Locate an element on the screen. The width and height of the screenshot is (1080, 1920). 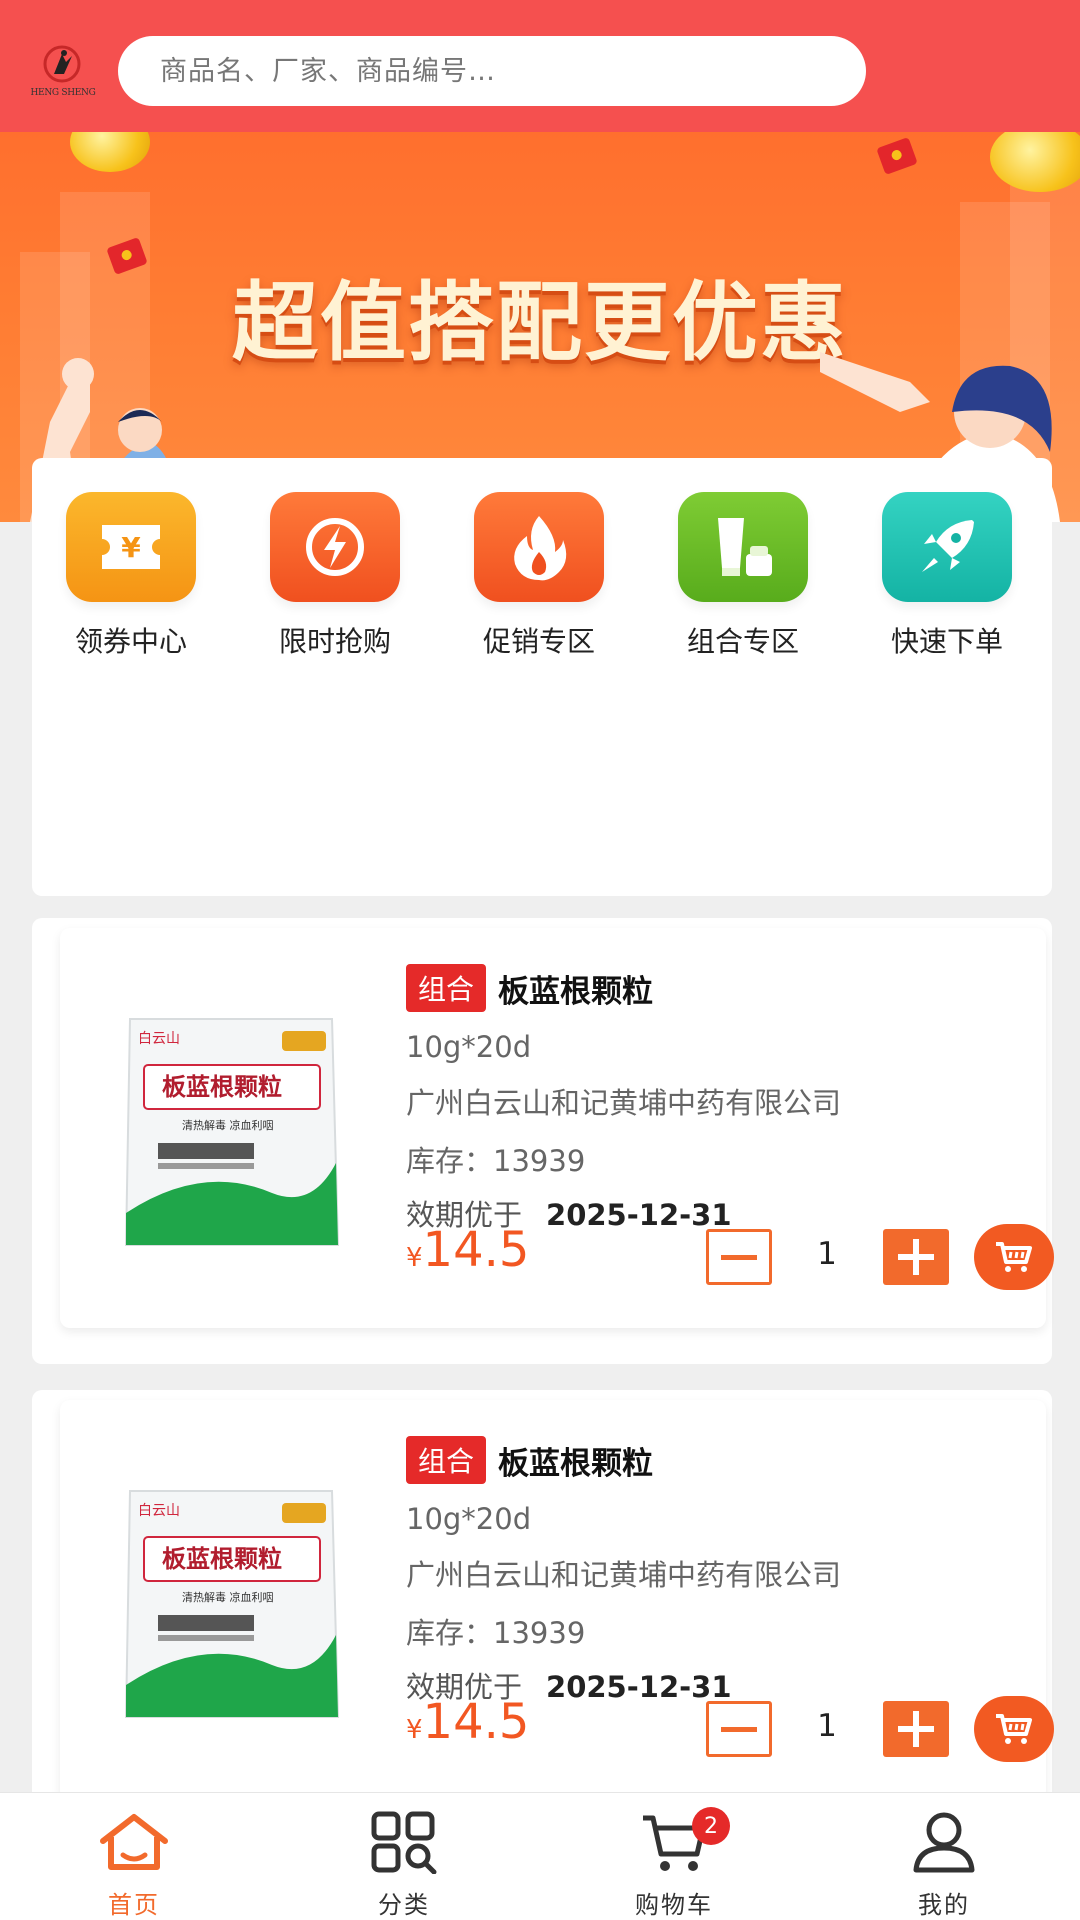
menu-item-combo: 组合专区 is located at coordinates (743, 576).